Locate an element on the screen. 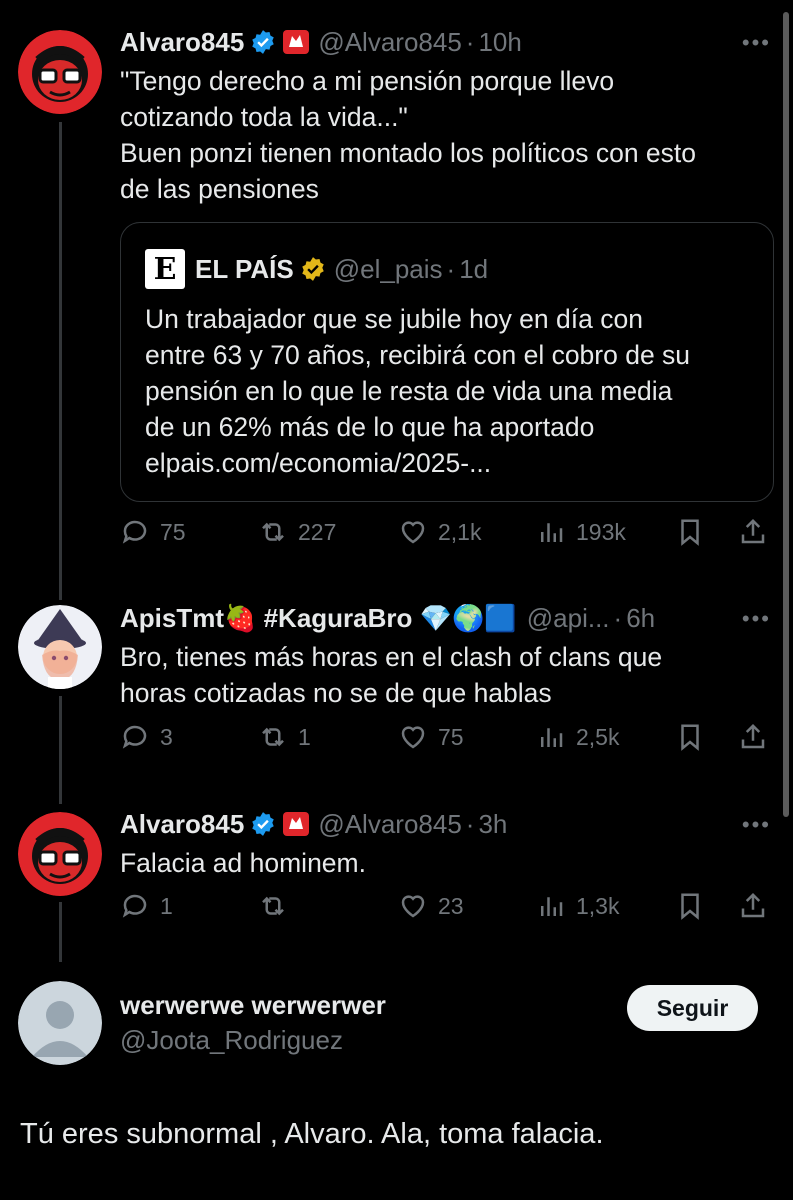  repost-button is located at coordinates (278, 906).